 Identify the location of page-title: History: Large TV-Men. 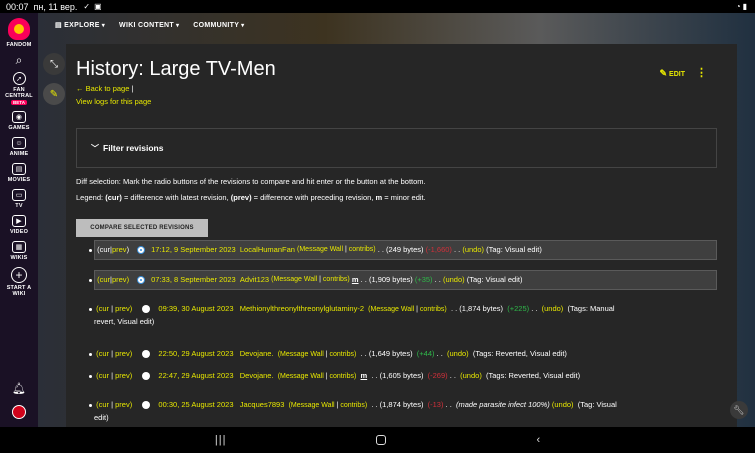
(176, 69).